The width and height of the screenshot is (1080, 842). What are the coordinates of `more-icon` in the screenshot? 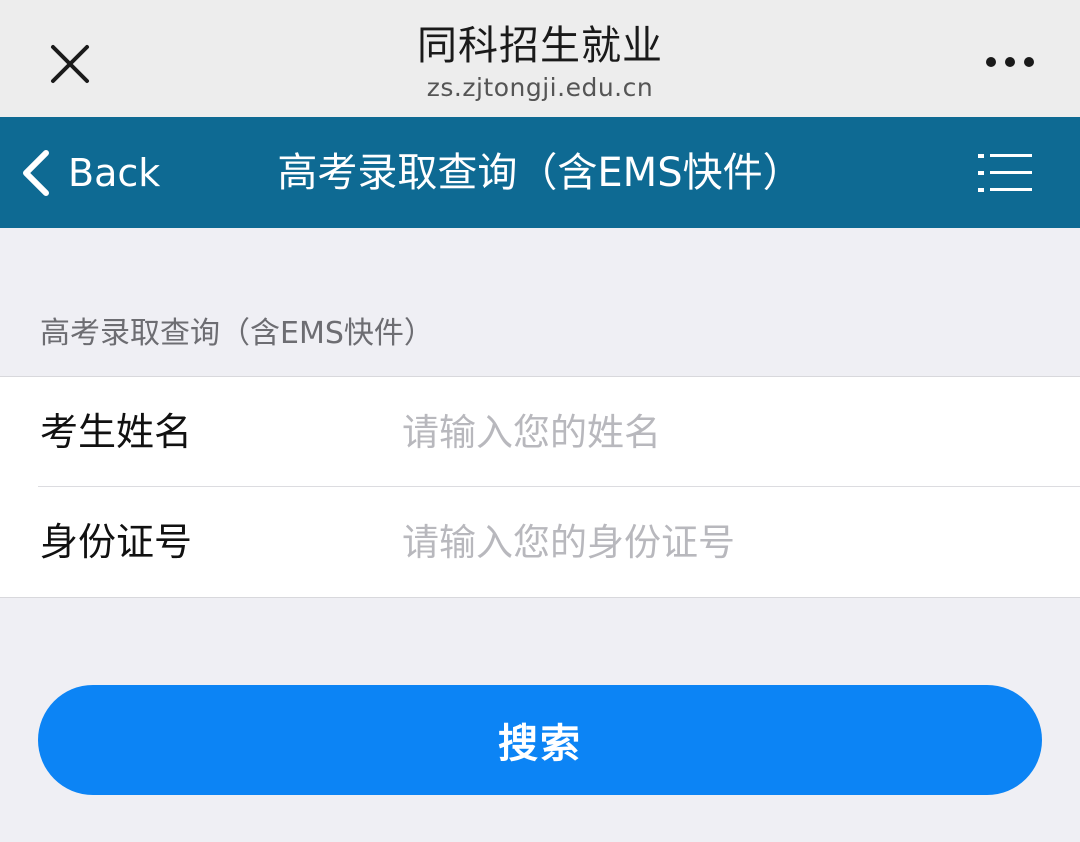 It's located at (1010, 62).